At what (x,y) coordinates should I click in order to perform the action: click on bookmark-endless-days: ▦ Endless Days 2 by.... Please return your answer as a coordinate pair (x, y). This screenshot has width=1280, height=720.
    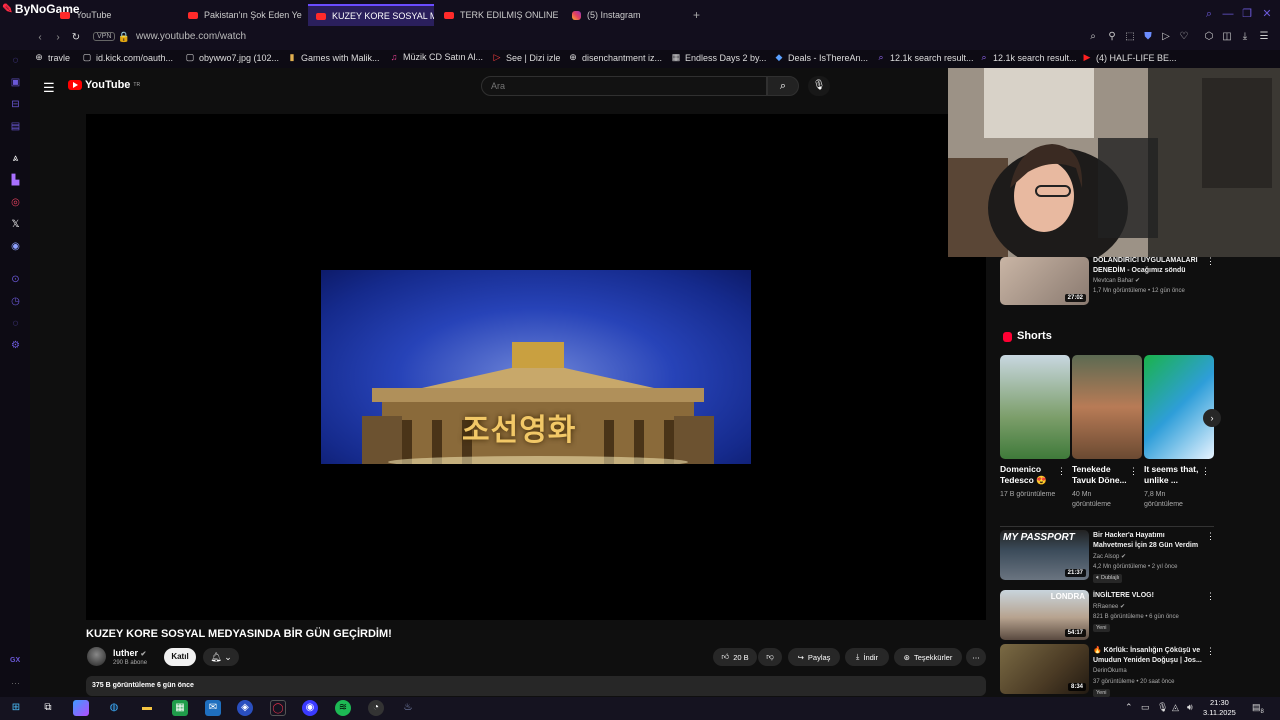
    Looking at the image, I should click on (719, 57).